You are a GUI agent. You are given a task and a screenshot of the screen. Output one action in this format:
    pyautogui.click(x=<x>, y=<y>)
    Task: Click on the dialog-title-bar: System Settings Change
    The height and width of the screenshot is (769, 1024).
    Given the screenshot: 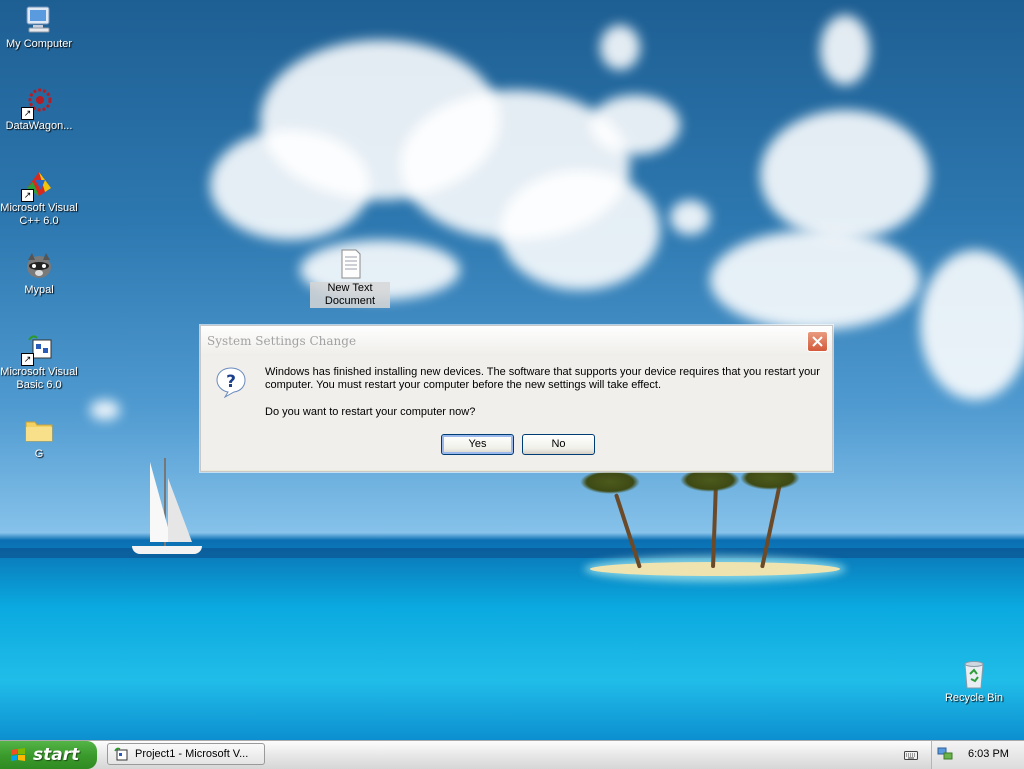 What is the action you would take?
    pyautogui.click(x=516, y=341)
    